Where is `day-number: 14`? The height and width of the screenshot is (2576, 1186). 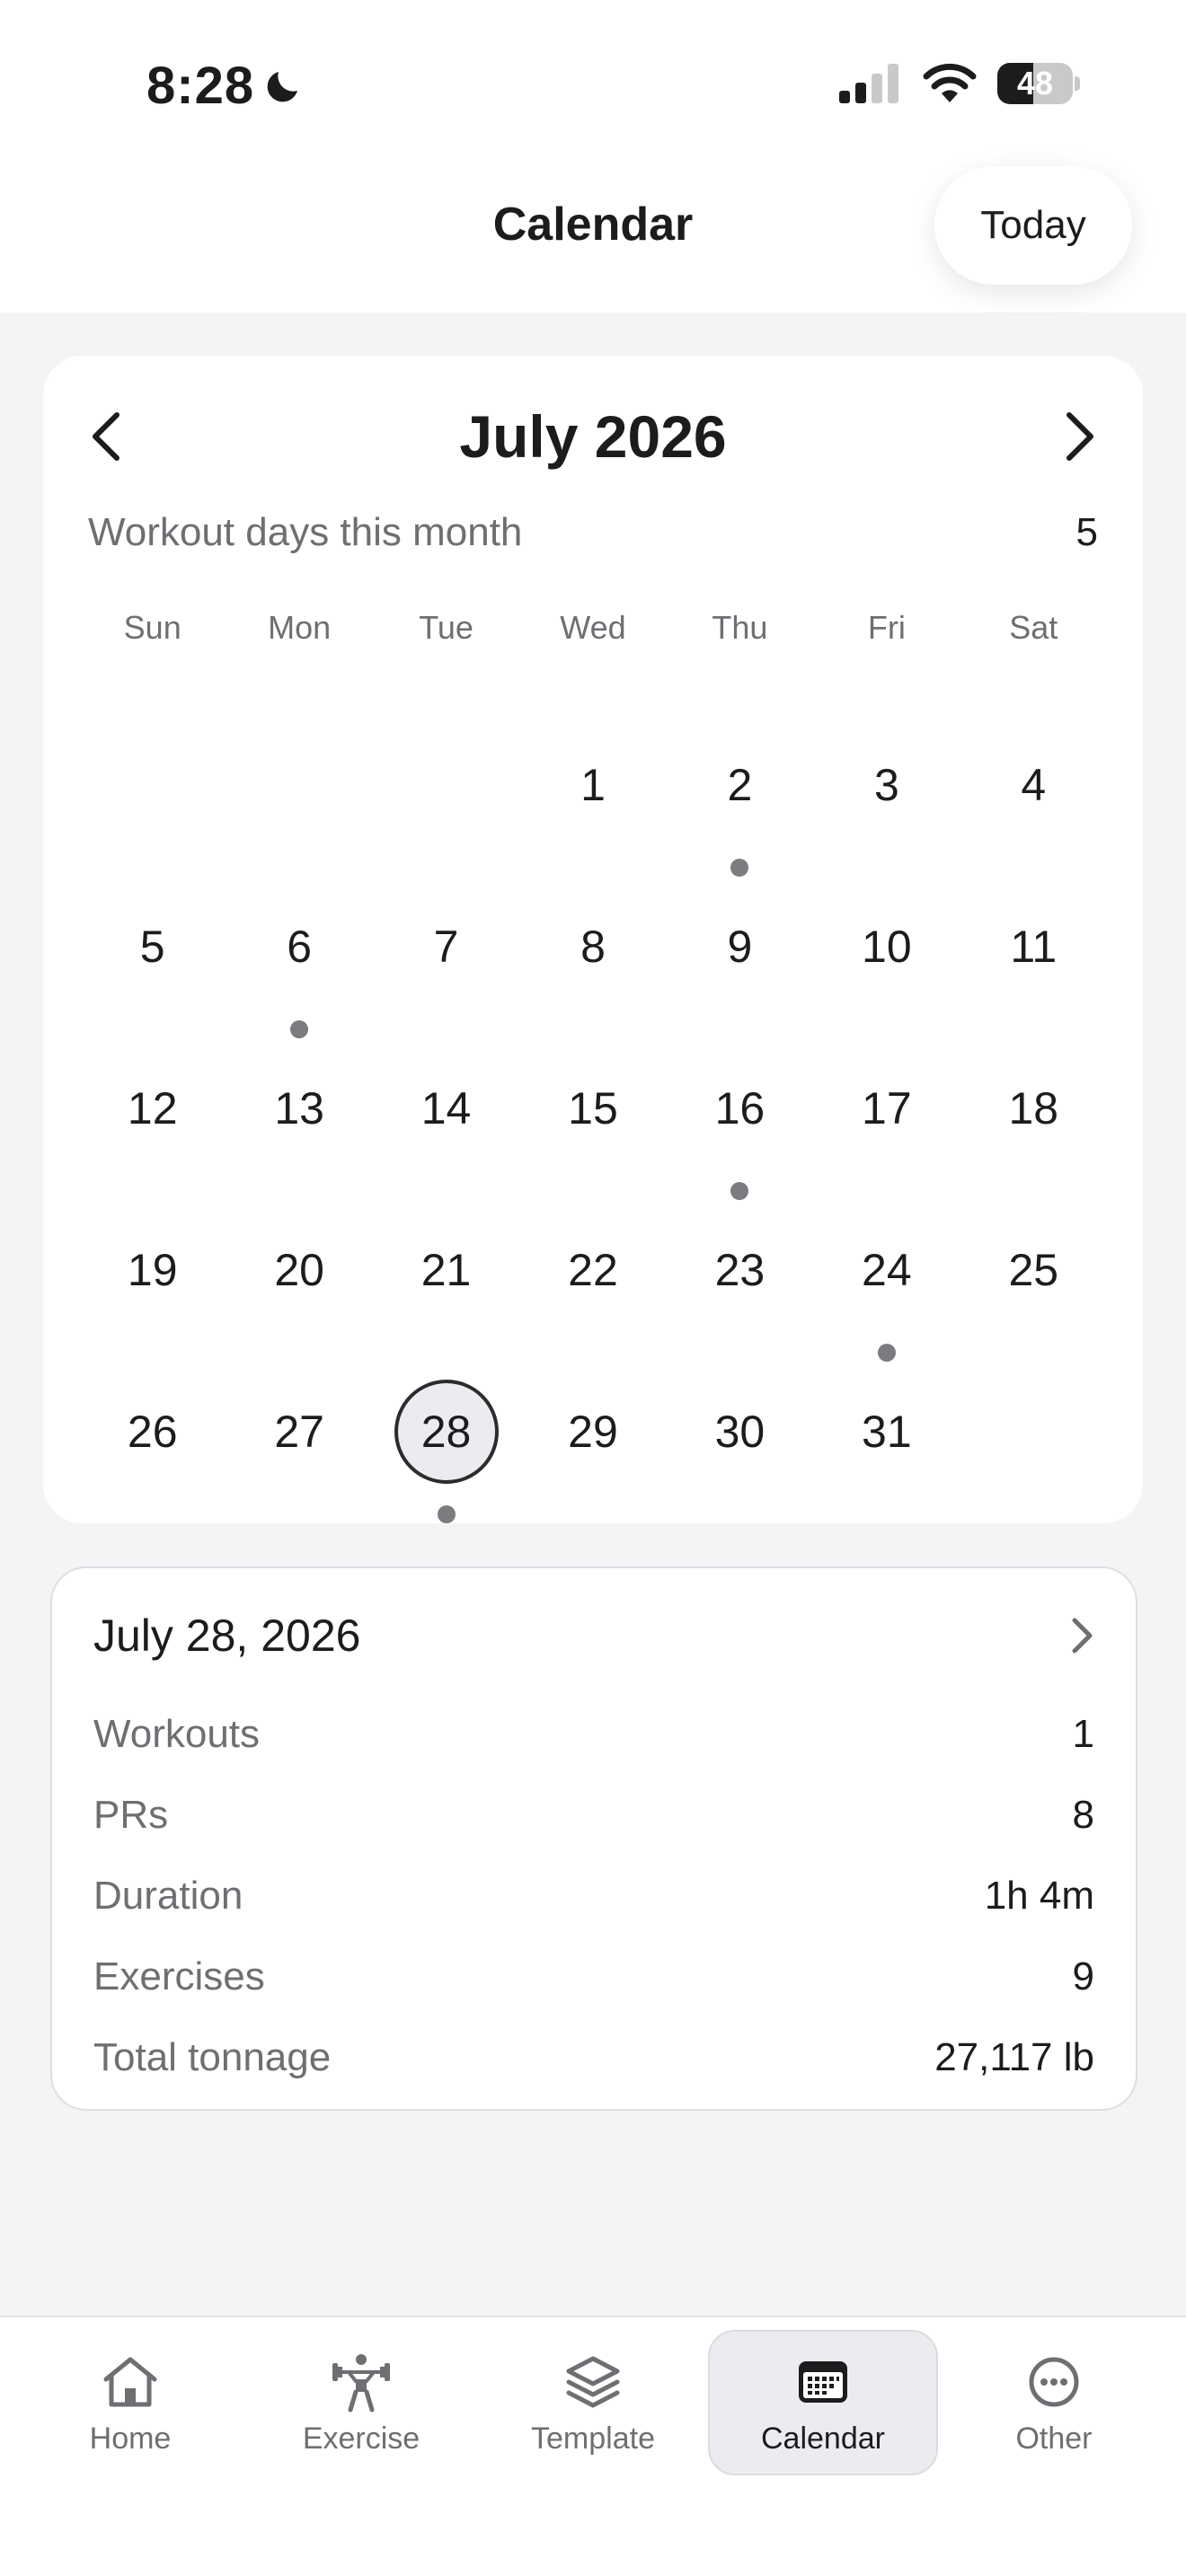 day-number: 14 is located at coordinates (446, 1108).